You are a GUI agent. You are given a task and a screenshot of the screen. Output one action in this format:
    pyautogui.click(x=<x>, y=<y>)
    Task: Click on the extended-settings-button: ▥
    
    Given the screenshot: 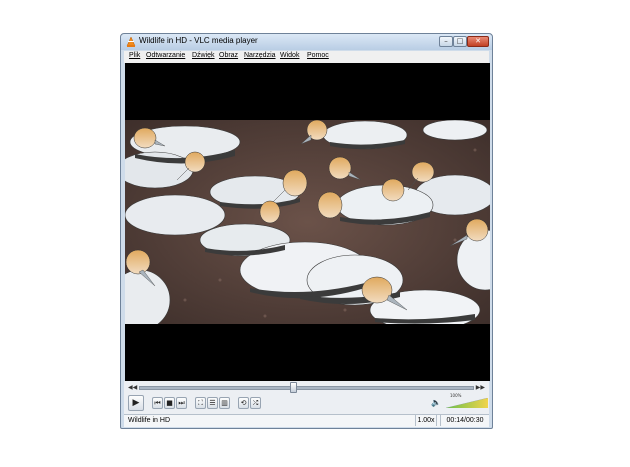 What is the action you would take?
    pyautogui.click(x=224, y=403)
    